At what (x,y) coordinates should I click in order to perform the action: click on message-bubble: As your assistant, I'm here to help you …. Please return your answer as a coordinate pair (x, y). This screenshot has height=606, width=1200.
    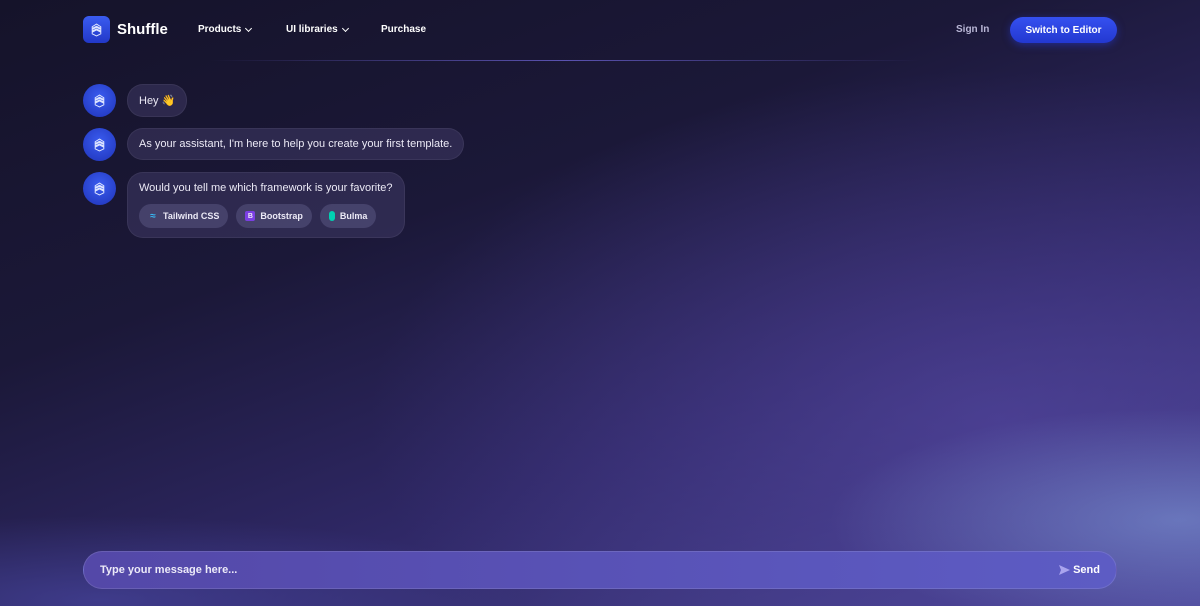
    Looking at the image, I should click on (296, 144).